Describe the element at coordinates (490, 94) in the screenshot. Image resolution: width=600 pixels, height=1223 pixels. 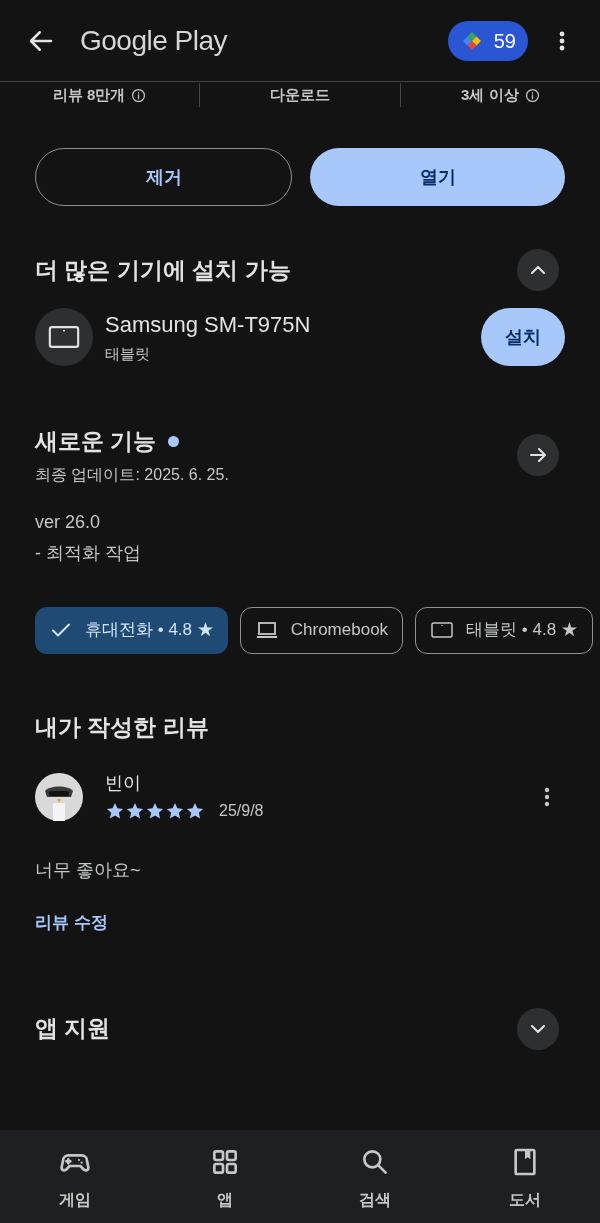
I see `stat-label: 3세 이상` at that location.